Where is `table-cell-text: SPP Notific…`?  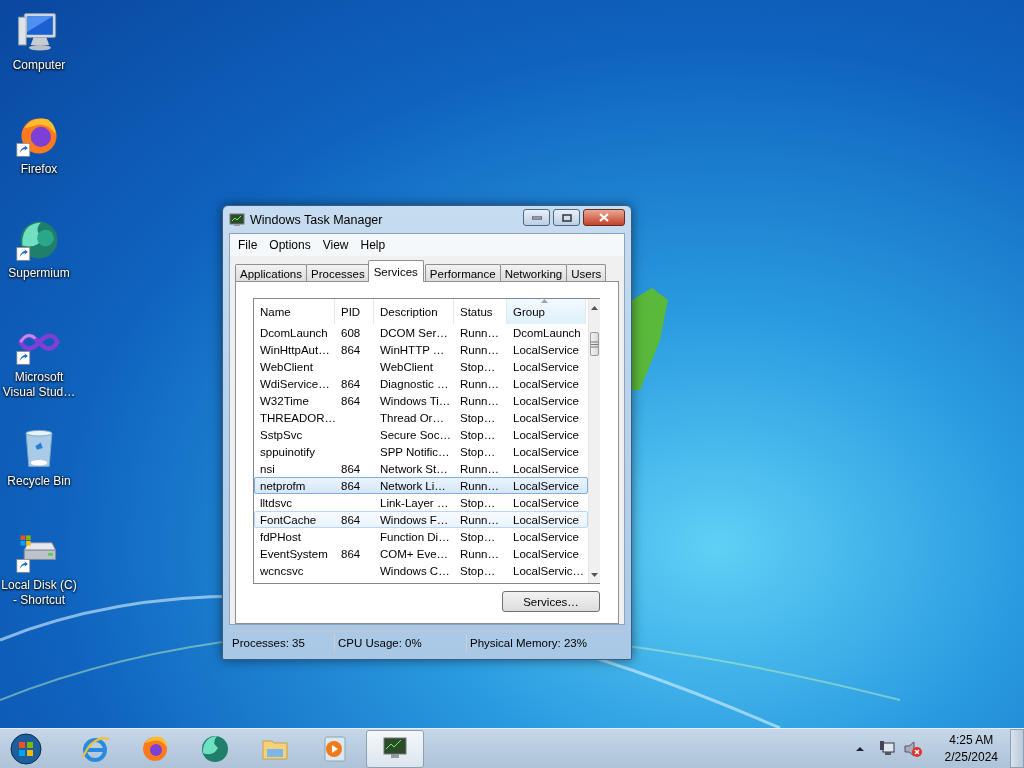
table-cell-text: SPP Notific… is located at coordinates (415, 451).